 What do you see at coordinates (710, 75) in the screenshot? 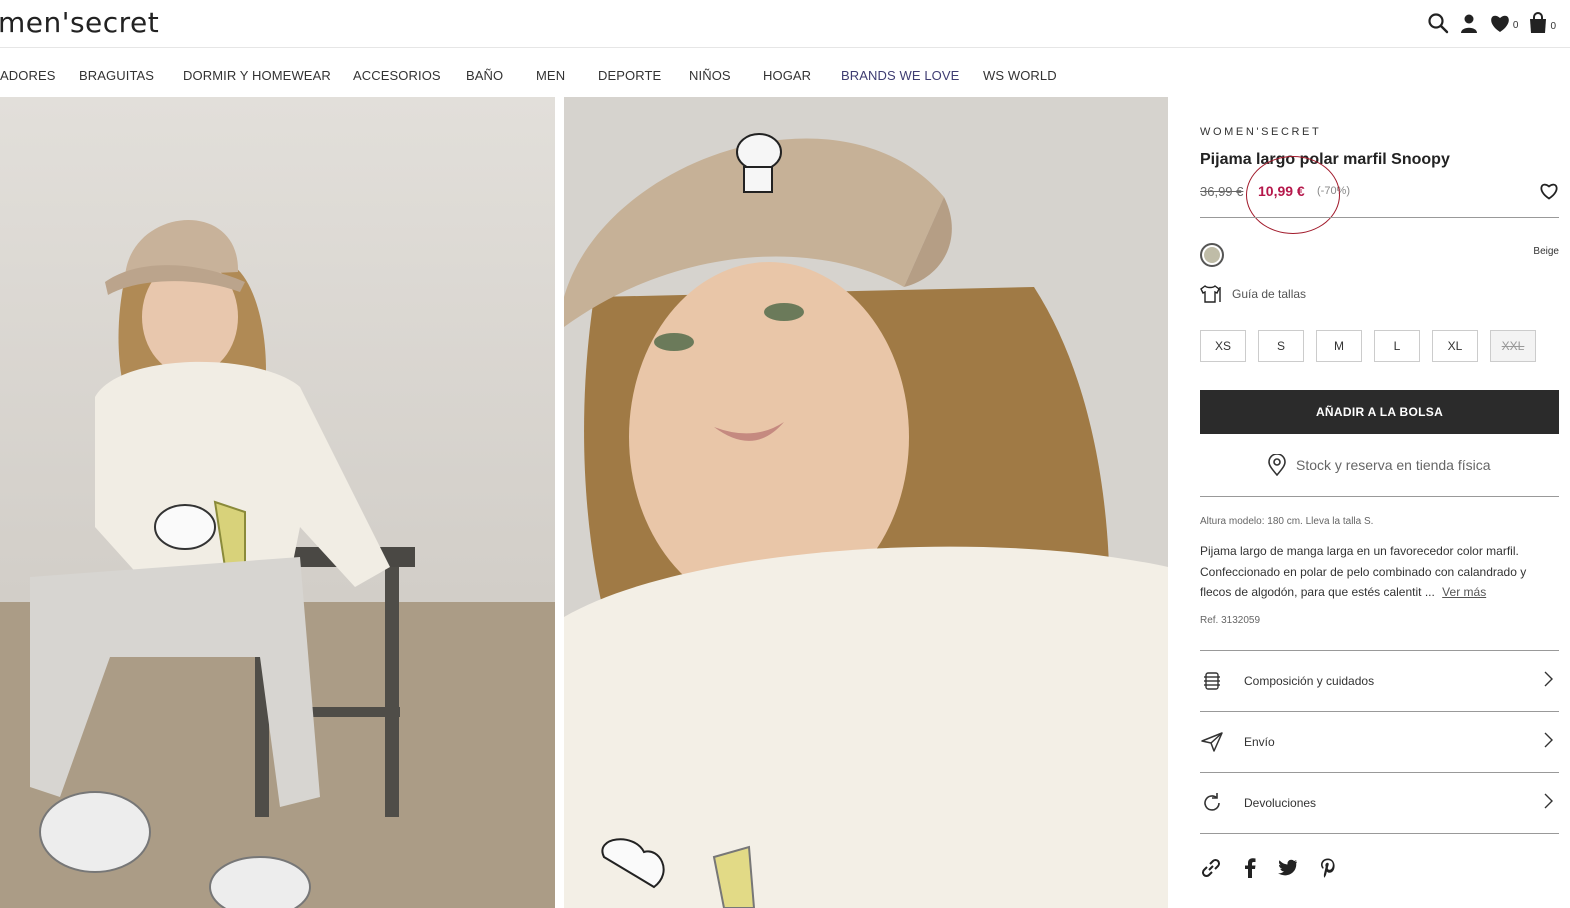
I see `nav-item-ninos: NIÑOS` at bounding box center [710, 75].